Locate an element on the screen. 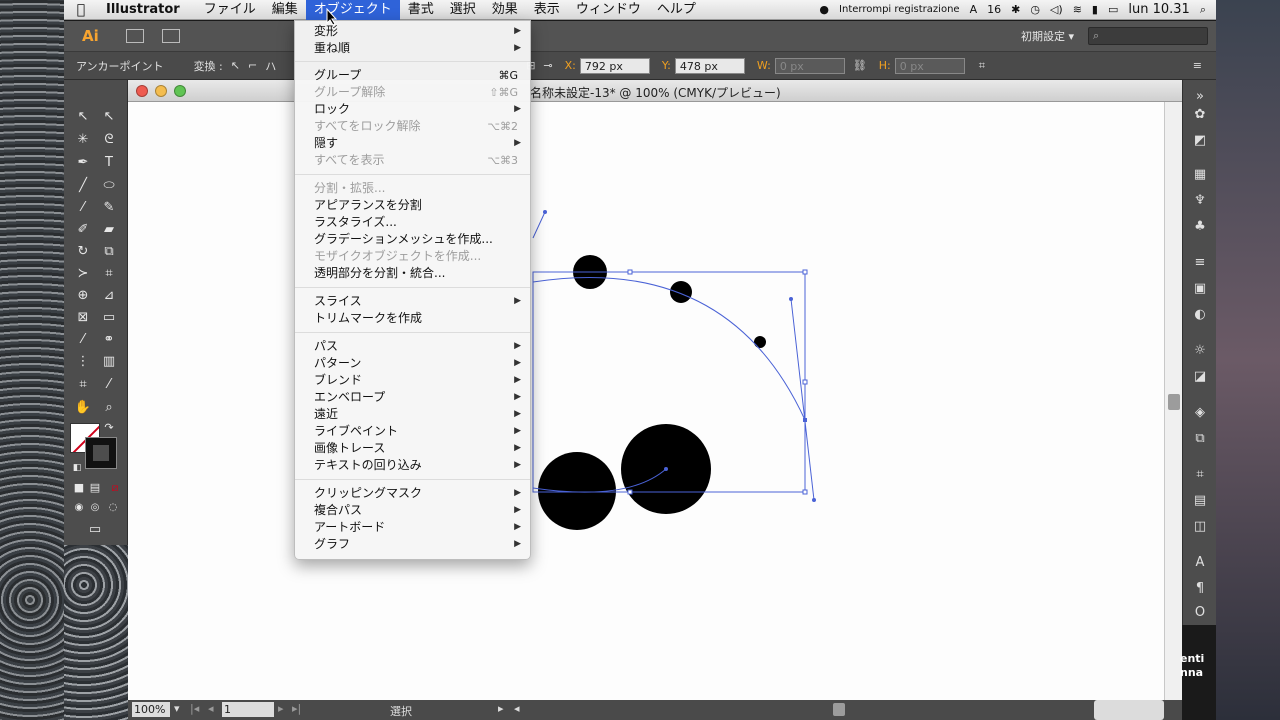  zoom-dropdown-icon: ▾ is located at coordinates (177, 708).